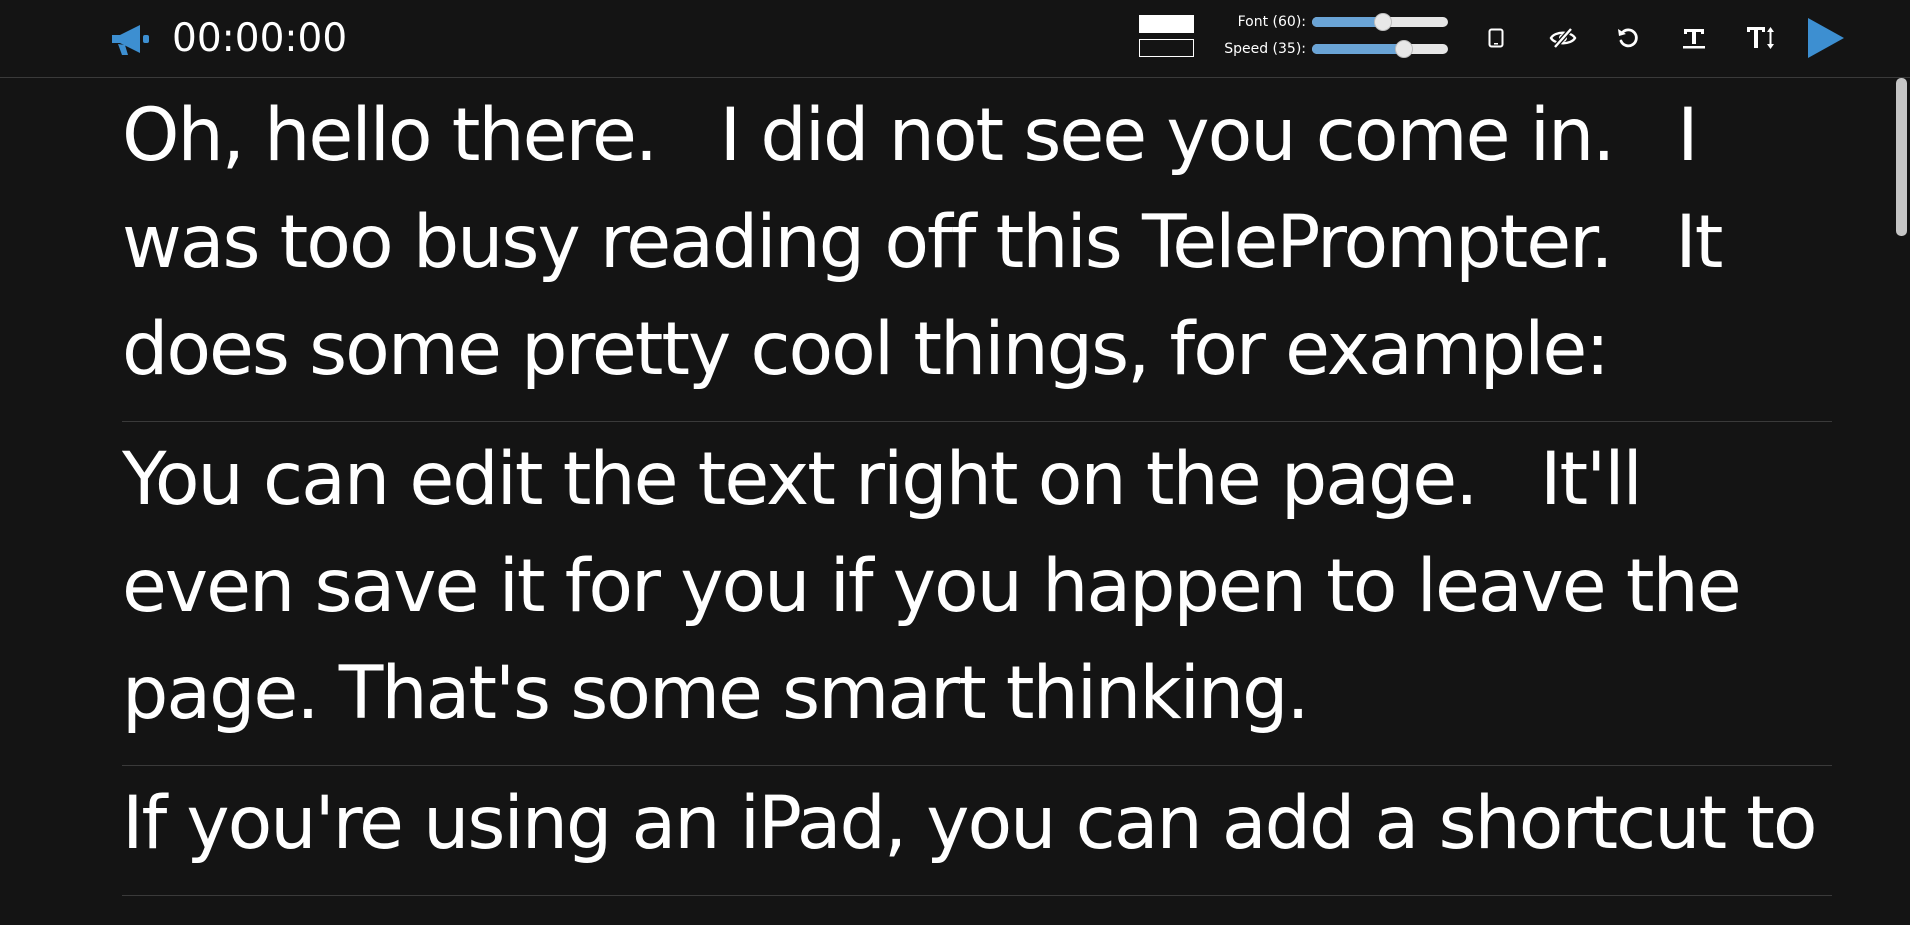  I want to click on tablet-icon, so click(1496, 38).